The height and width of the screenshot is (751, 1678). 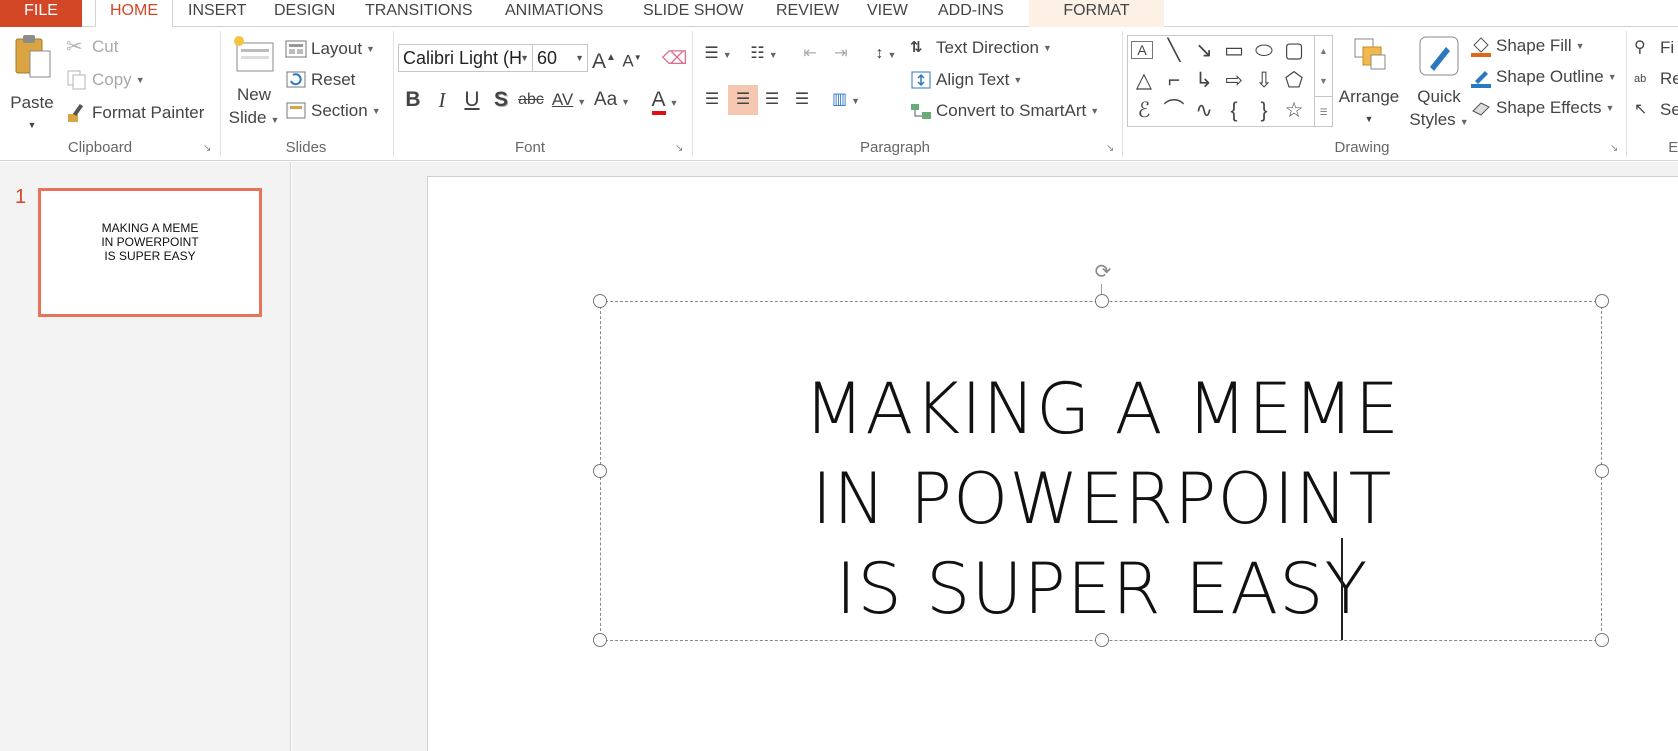 I want to click on align-text-button: Align Text ▼, so click(x=966, y=80).